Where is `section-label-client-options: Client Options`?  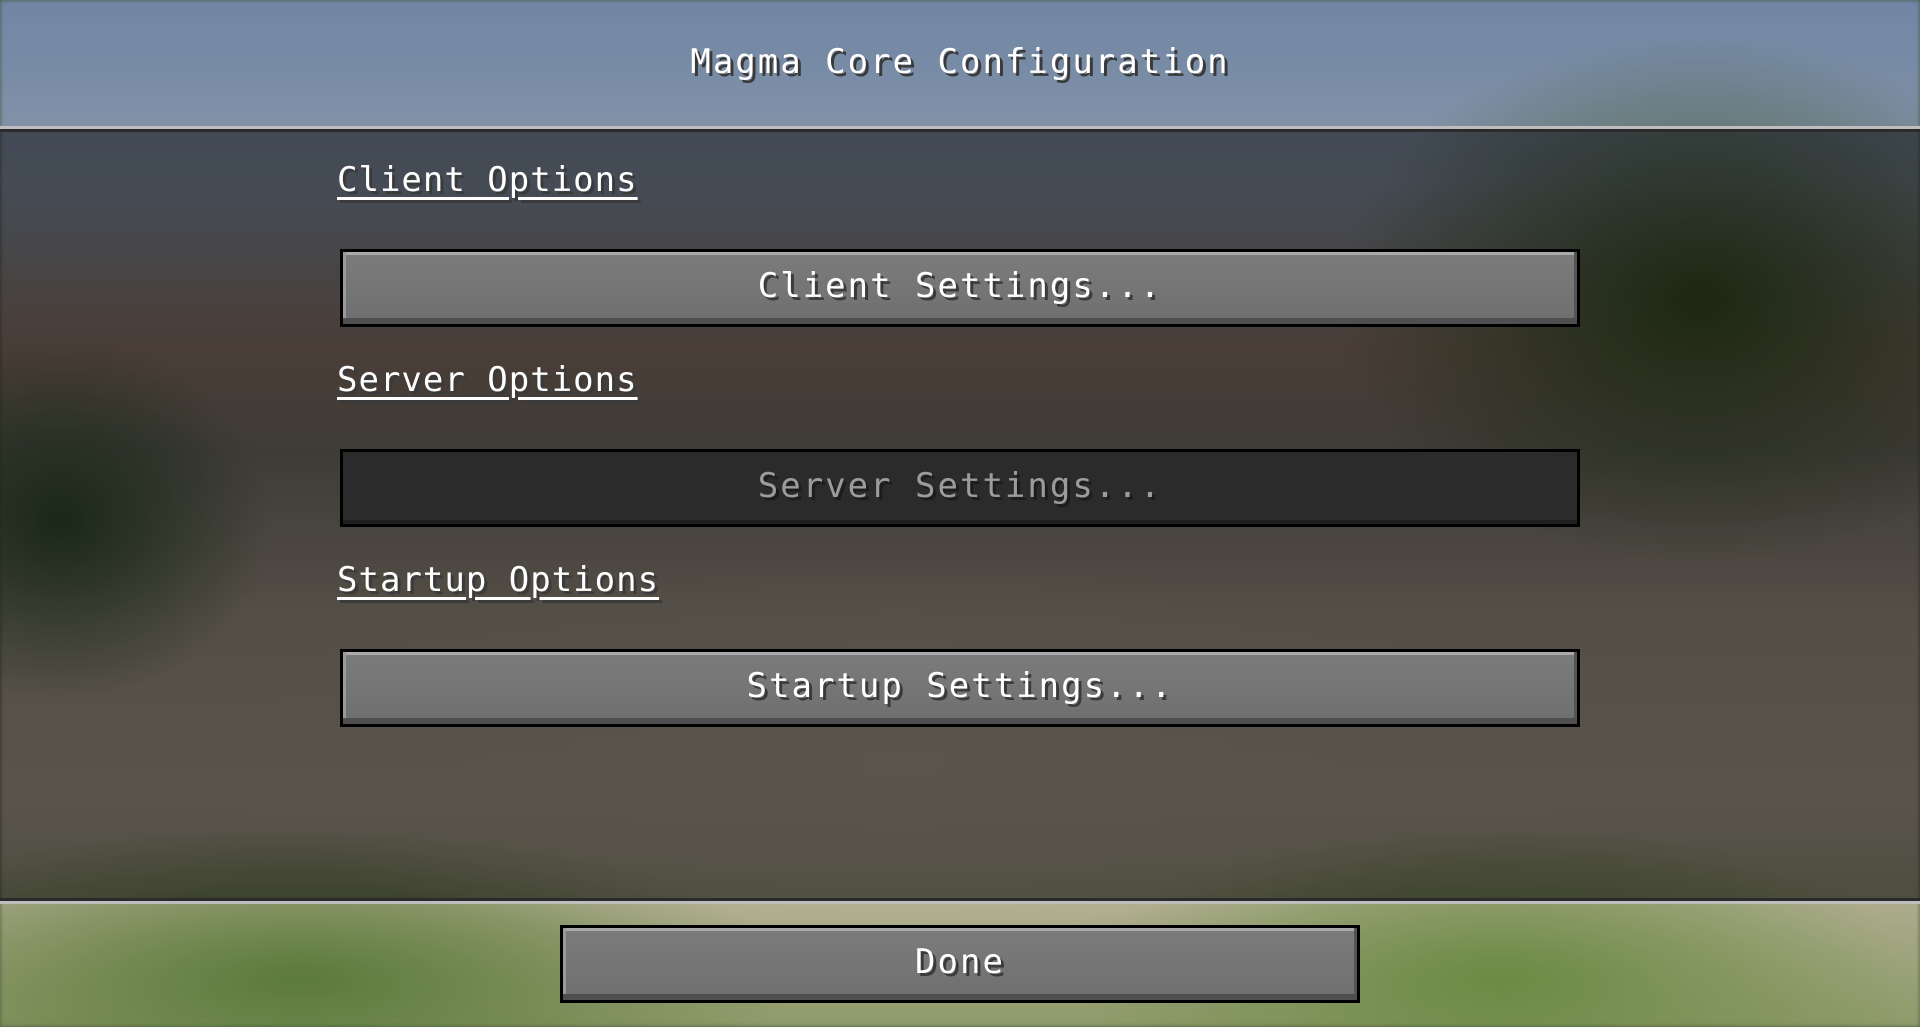
section-label-client-options: Client Options is located at coordinates (487, 180).